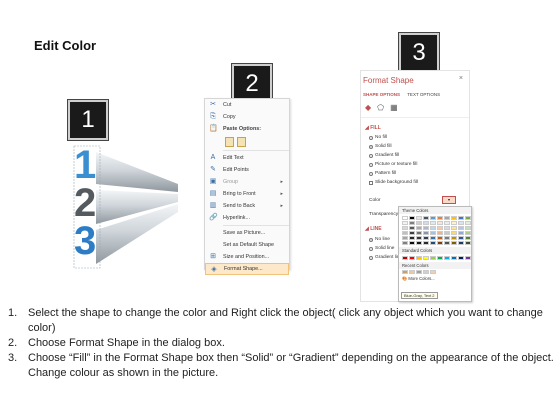 The height and width of the screenshot is (420, 560). Describe the element at coordinates (382, 173) in the screenshot. I see `radio-pattern-fill: Pattern fill` at that location.